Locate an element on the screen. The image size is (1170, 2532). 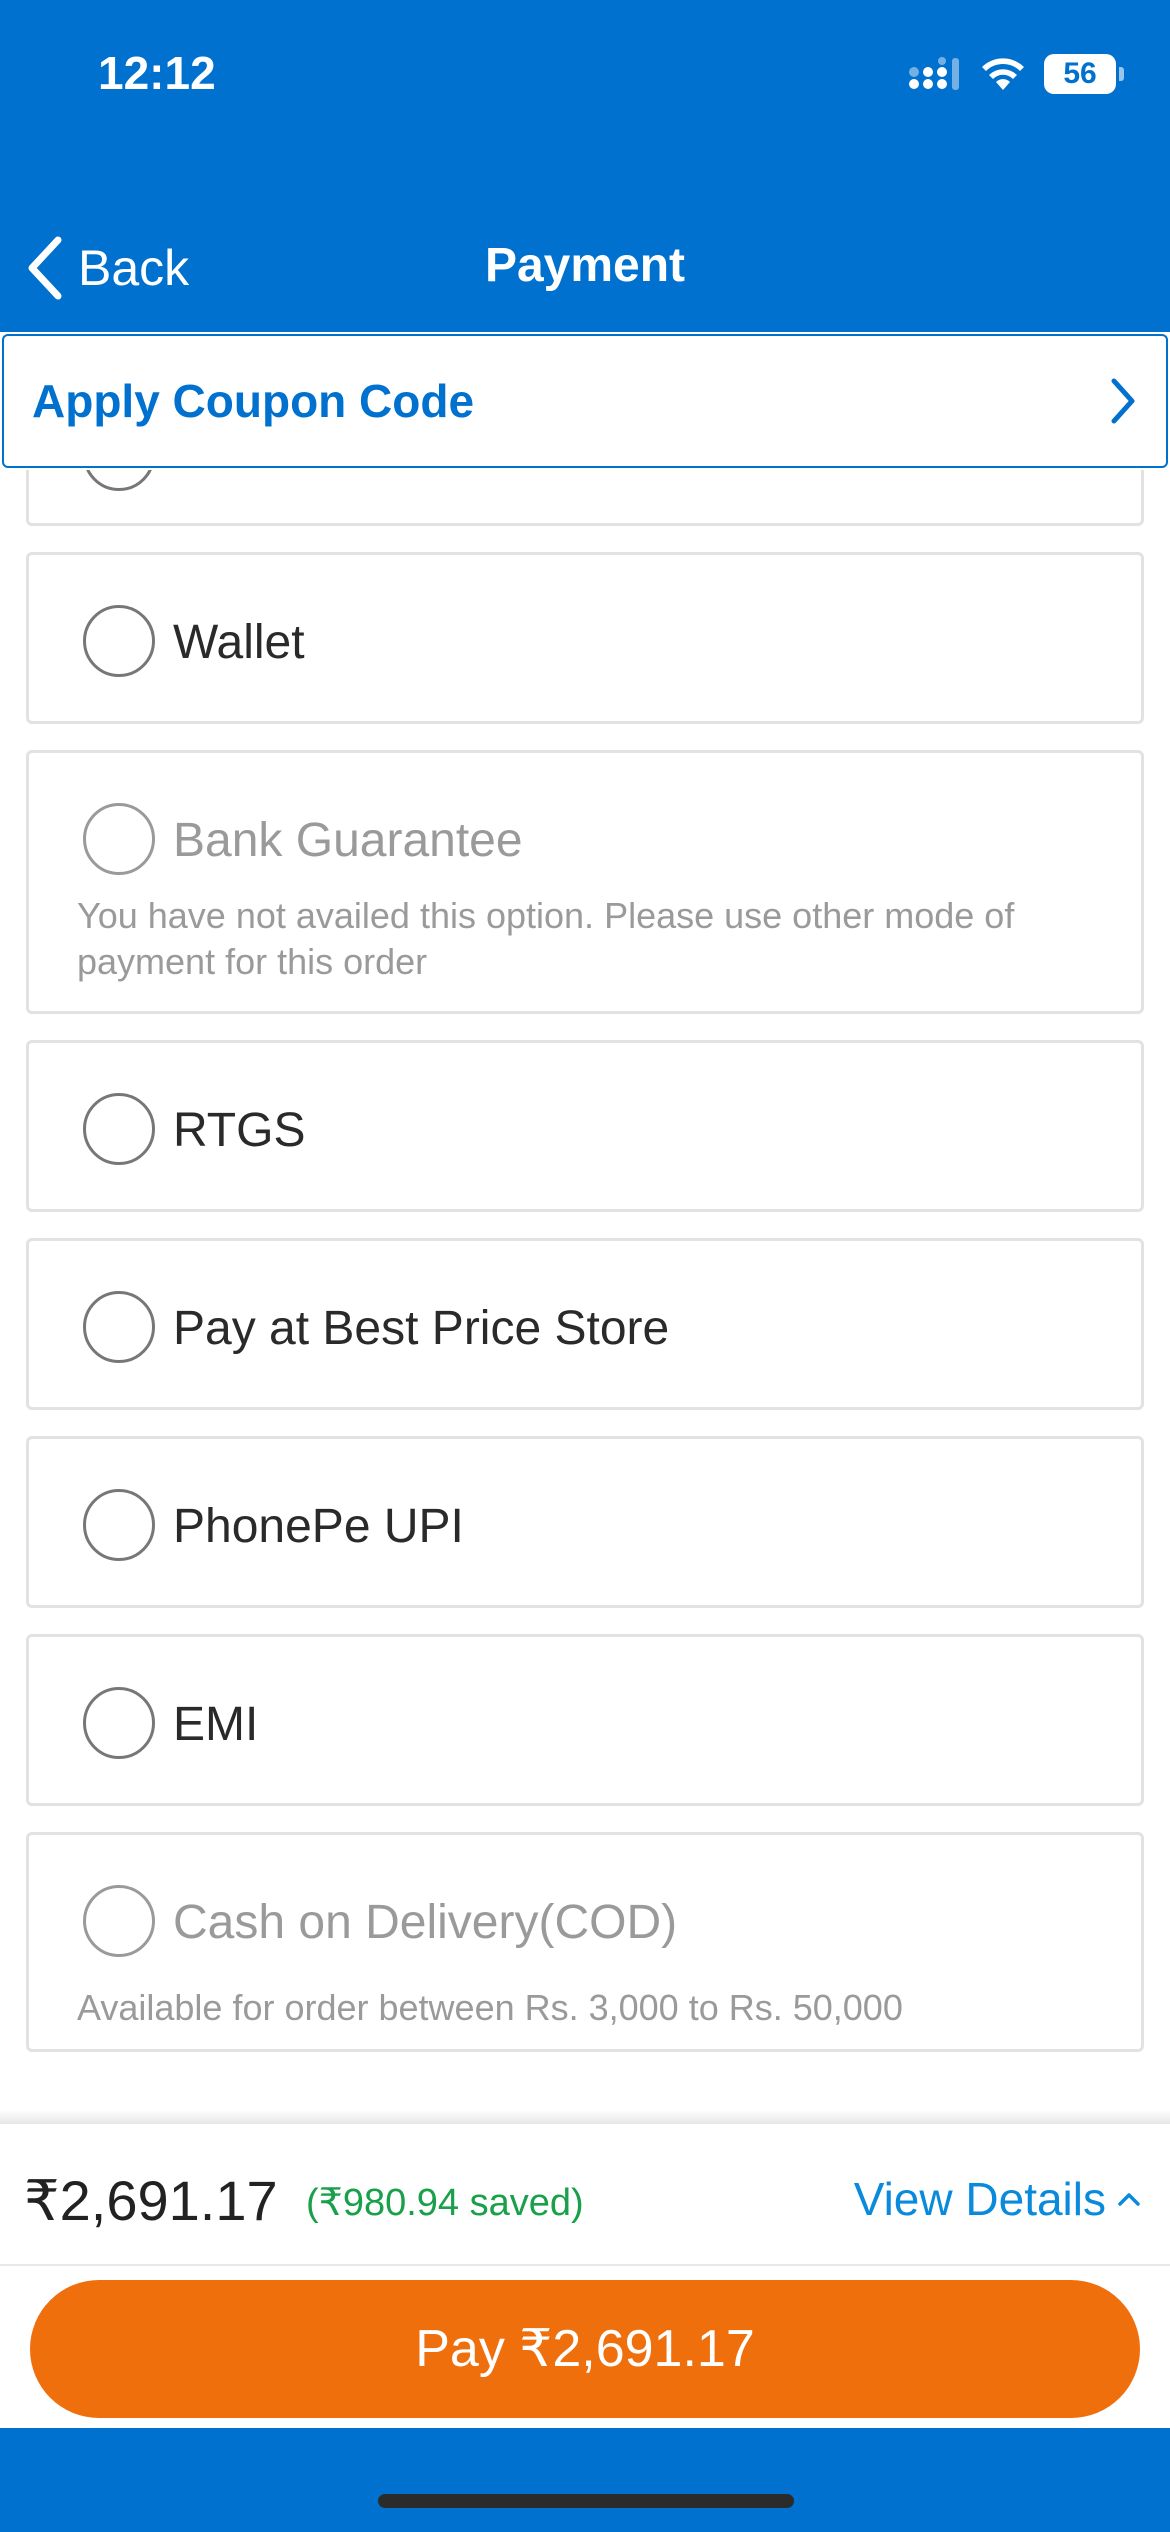
status-time: 12:12 is located at coordinates (157, 73).